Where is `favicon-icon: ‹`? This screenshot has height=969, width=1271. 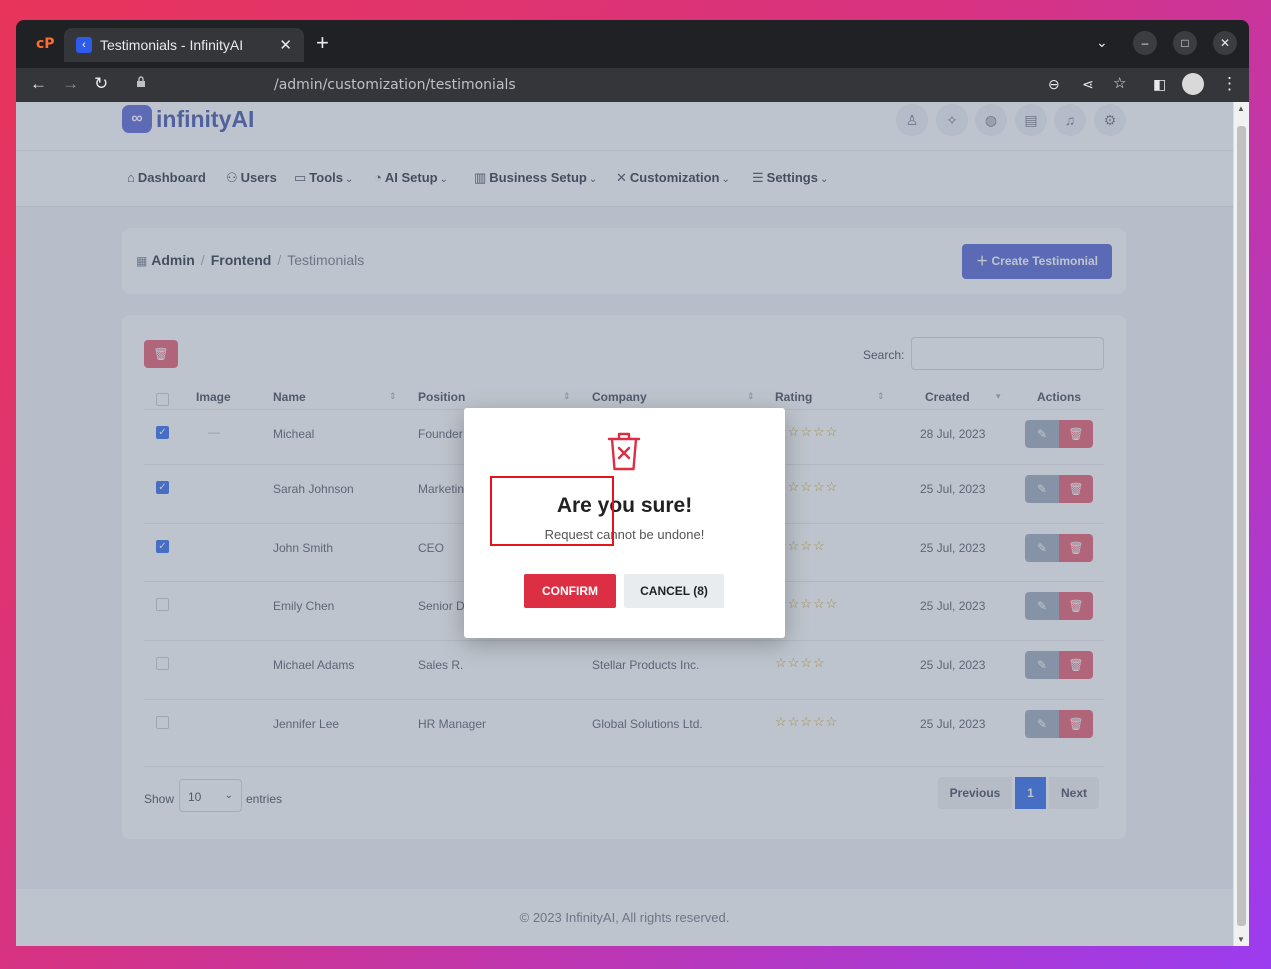
favicon-icon: ‹ is located at coordinates (84, 45).